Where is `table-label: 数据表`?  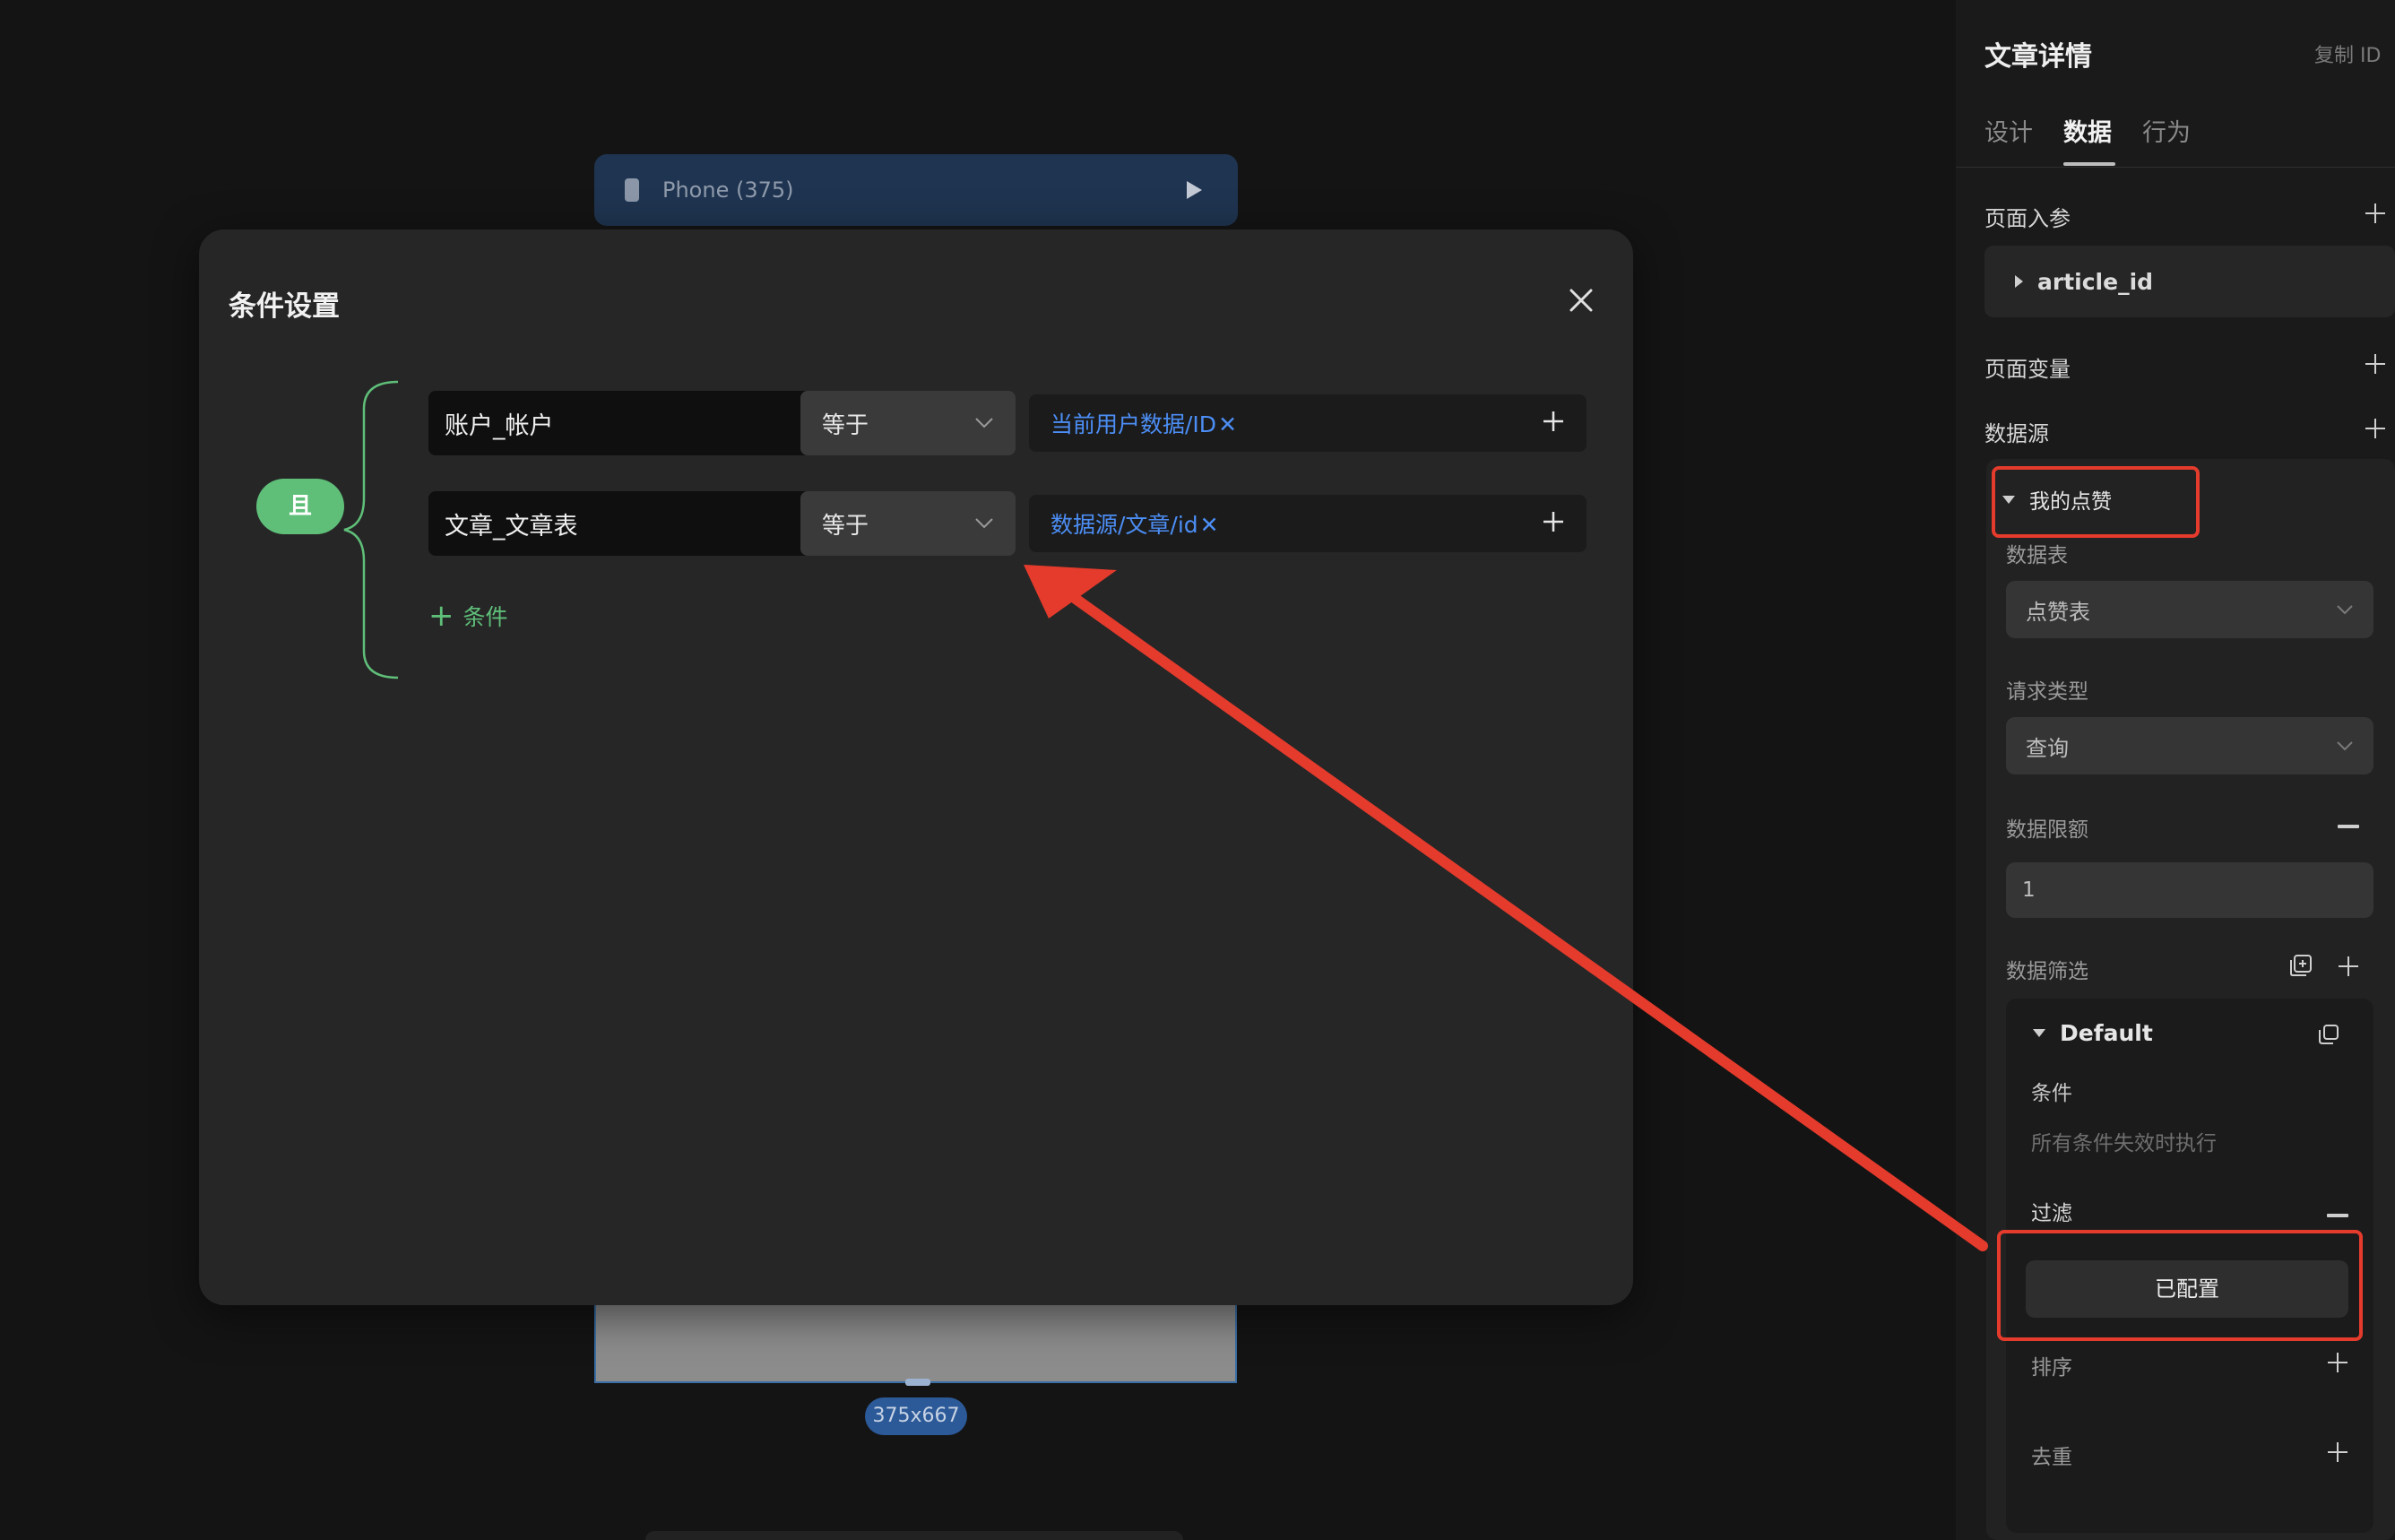
table-label: 数据表 is located at coordinates (2037, 555).